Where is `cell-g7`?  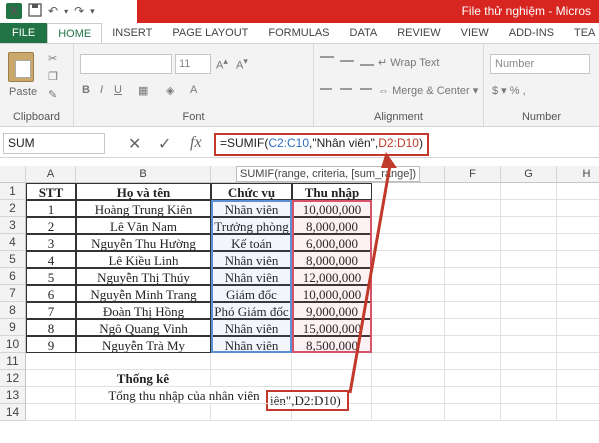 cell-g7 is located at coordinates (529, 293).